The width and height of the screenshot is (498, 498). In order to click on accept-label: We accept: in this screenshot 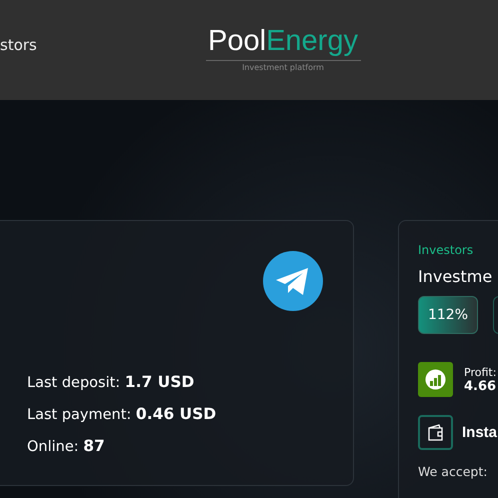, I will do `click(453, 472)`.